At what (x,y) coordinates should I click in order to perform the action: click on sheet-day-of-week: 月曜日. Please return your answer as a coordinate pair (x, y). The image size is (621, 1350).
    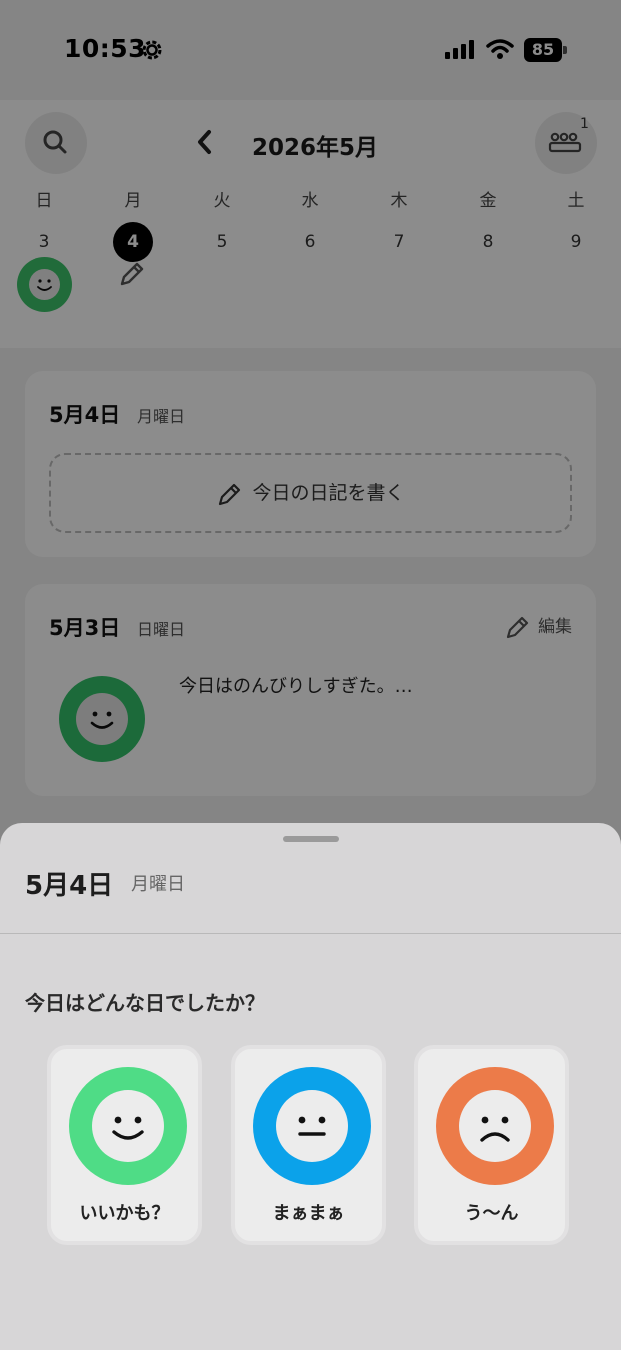
    Looking at the image, I should click on (158, 884).